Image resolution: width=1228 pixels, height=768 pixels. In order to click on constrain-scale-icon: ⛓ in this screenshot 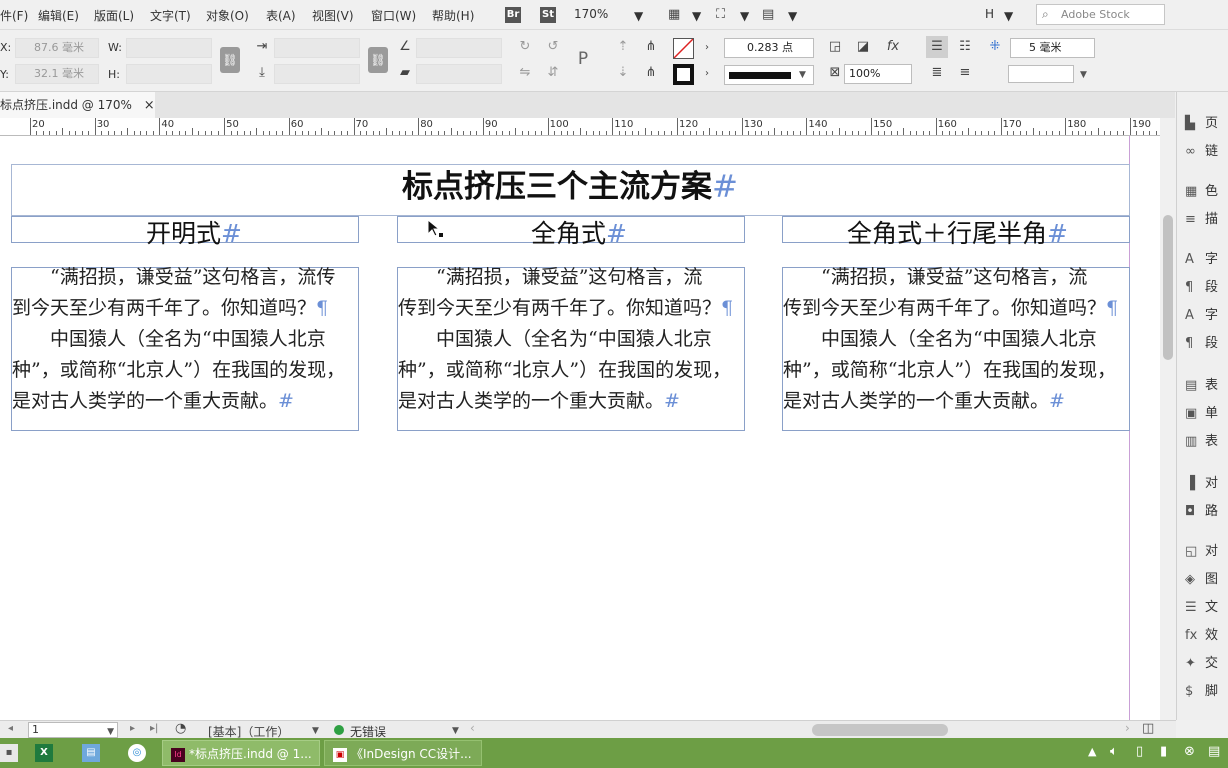, I will do `click(378, 60)`.